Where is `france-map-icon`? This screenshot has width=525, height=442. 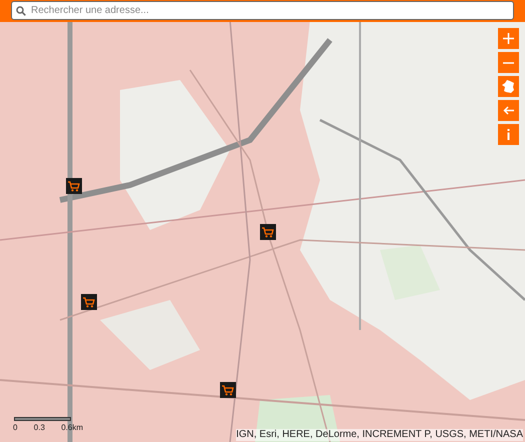 france-map-icon is located at coordinates (508, 86).